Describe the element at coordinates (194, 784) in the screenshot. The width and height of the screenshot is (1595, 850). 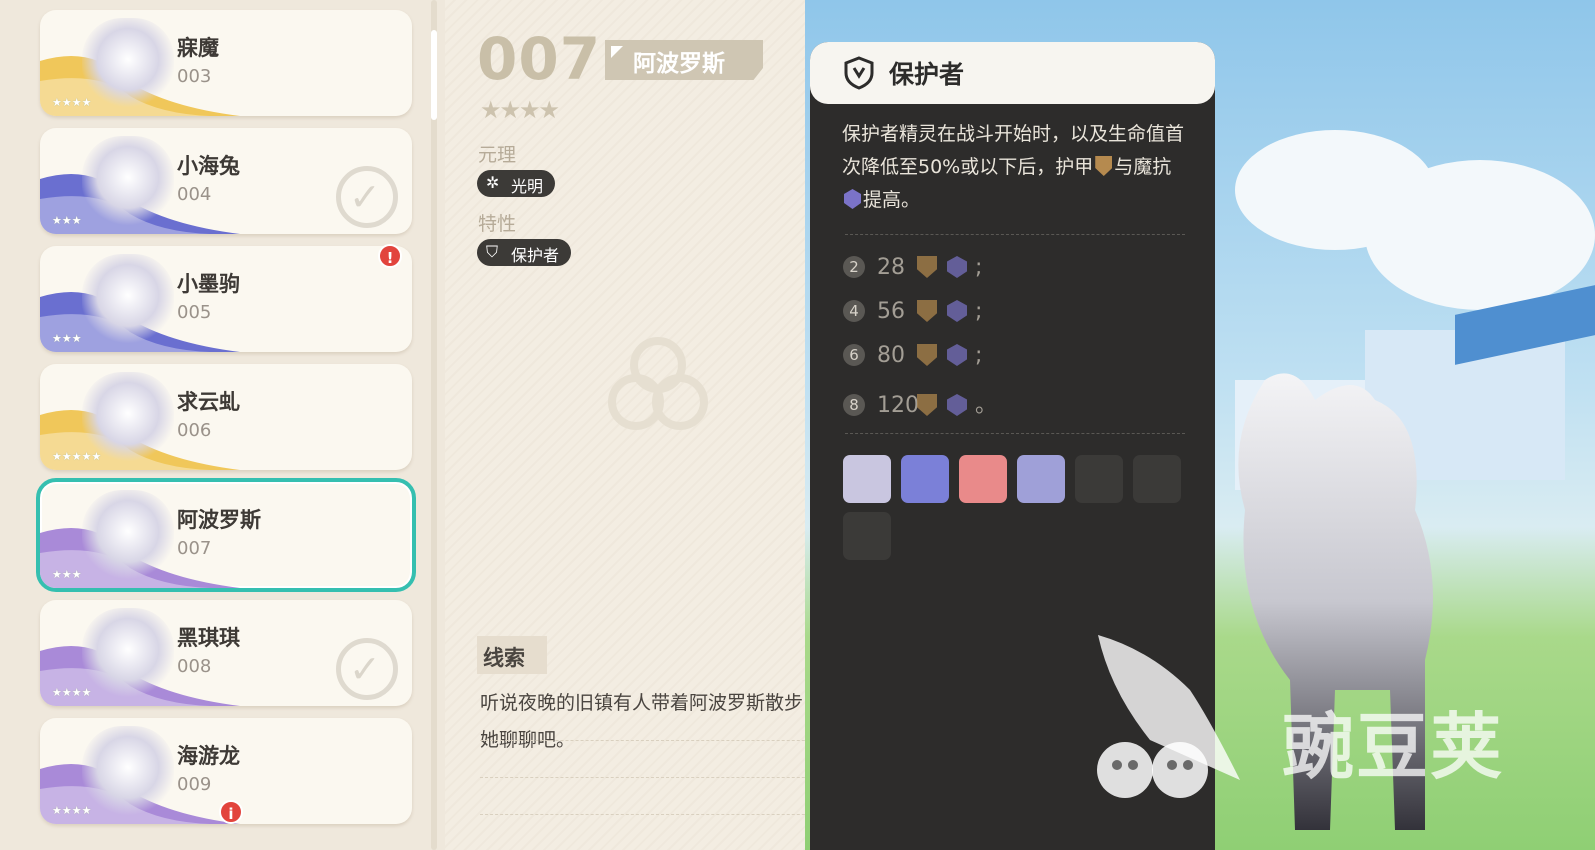
I see `creature-number: 009` at that location.